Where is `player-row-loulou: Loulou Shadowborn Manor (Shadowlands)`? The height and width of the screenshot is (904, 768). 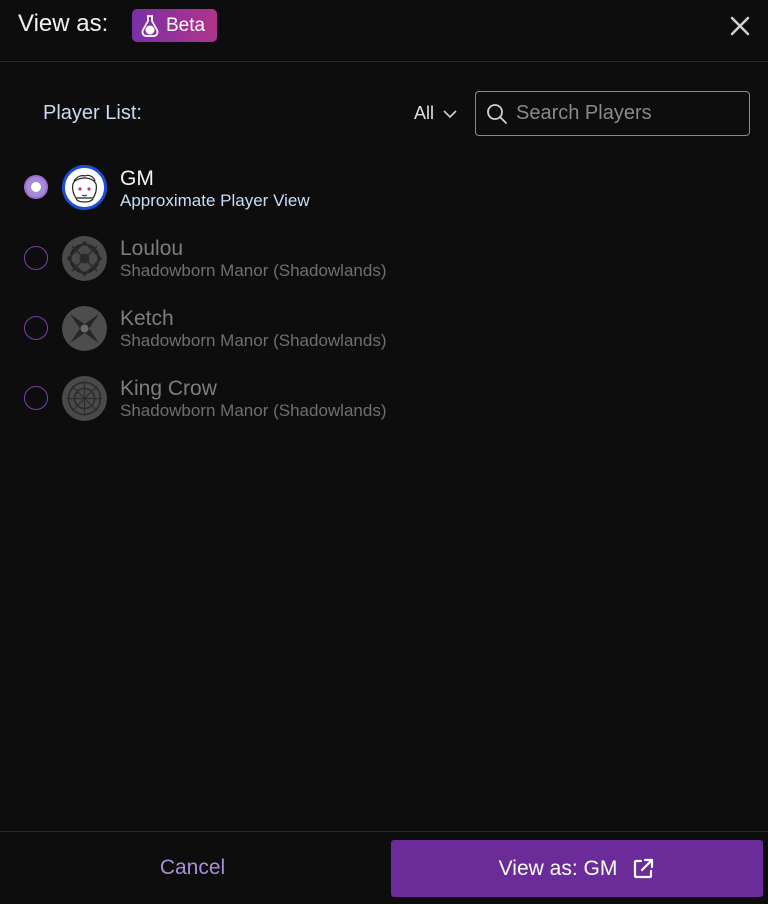 player-row-loulou: Loulou Shadowborn Manor (Shadowlands) is located at coordinates (384, 260).